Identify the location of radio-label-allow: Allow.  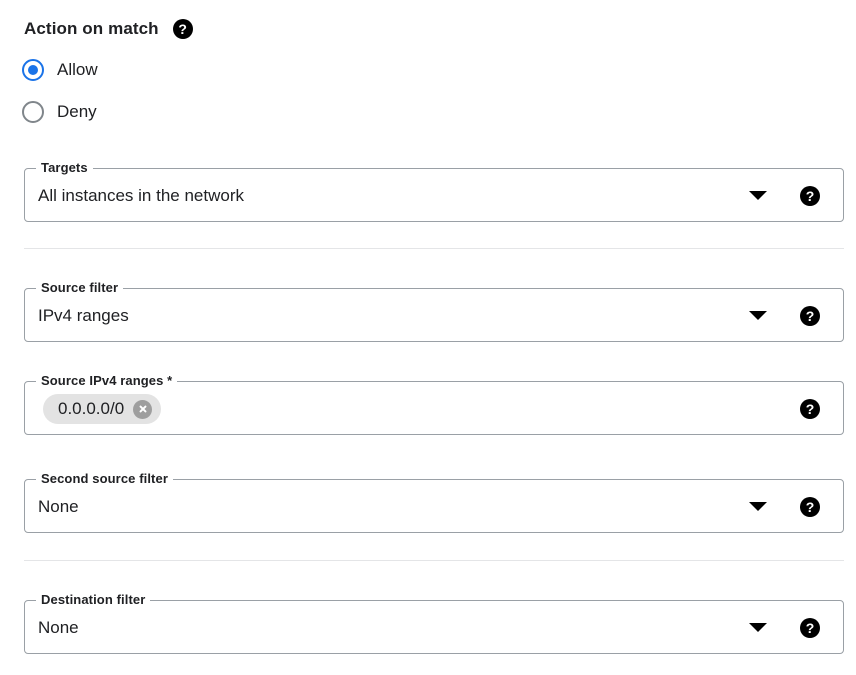
(77, 69).